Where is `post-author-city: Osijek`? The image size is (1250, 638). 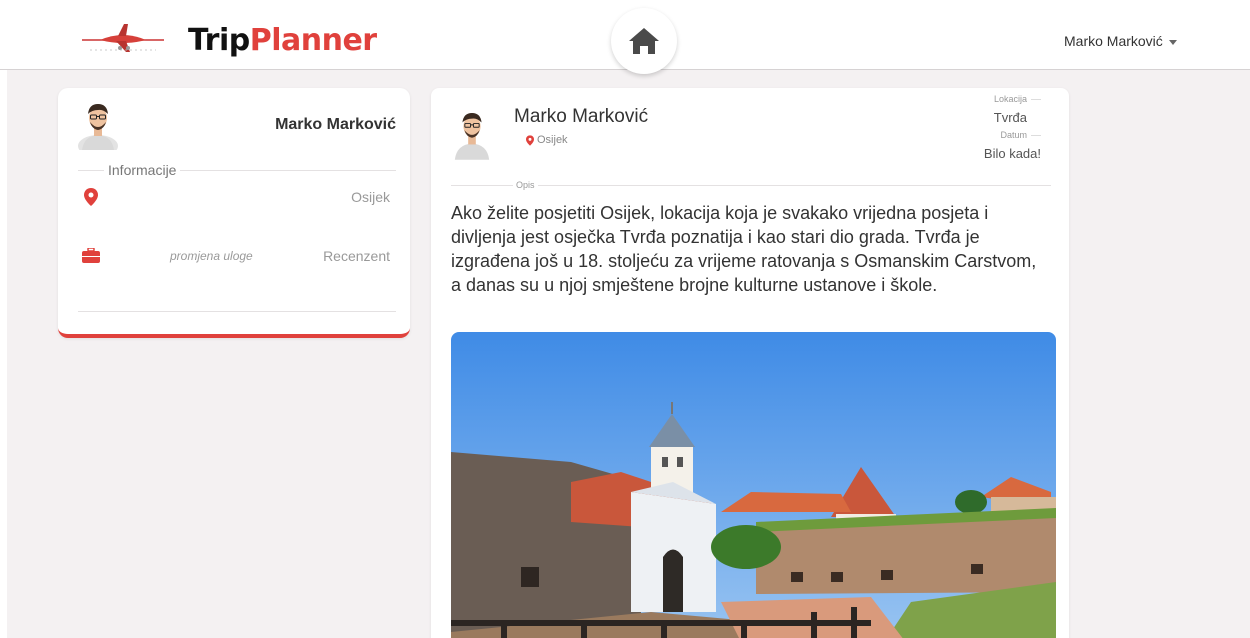
post-author-city: Osijek is located at coordinates (552, 140).